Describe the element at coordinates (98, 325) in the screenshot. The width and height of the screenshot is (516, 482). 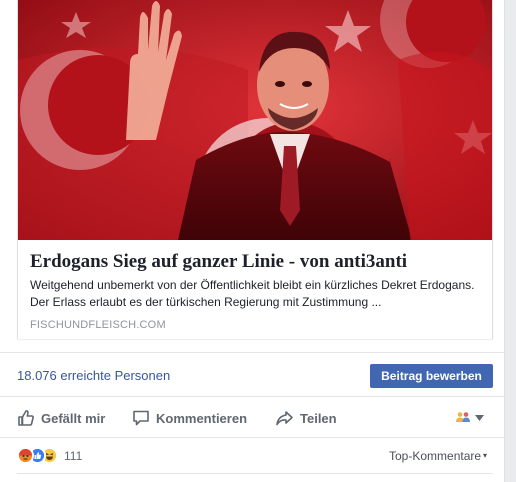
I see `link-domain: FISCHUNDFLEISCH.COM` at that location.